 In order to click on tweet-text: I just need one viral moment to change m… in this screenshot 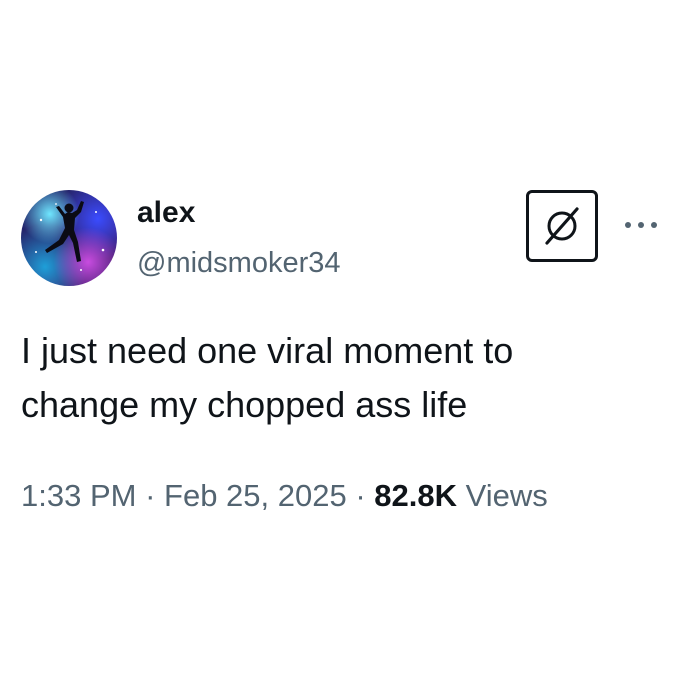, I will do `click(341, 378)`.